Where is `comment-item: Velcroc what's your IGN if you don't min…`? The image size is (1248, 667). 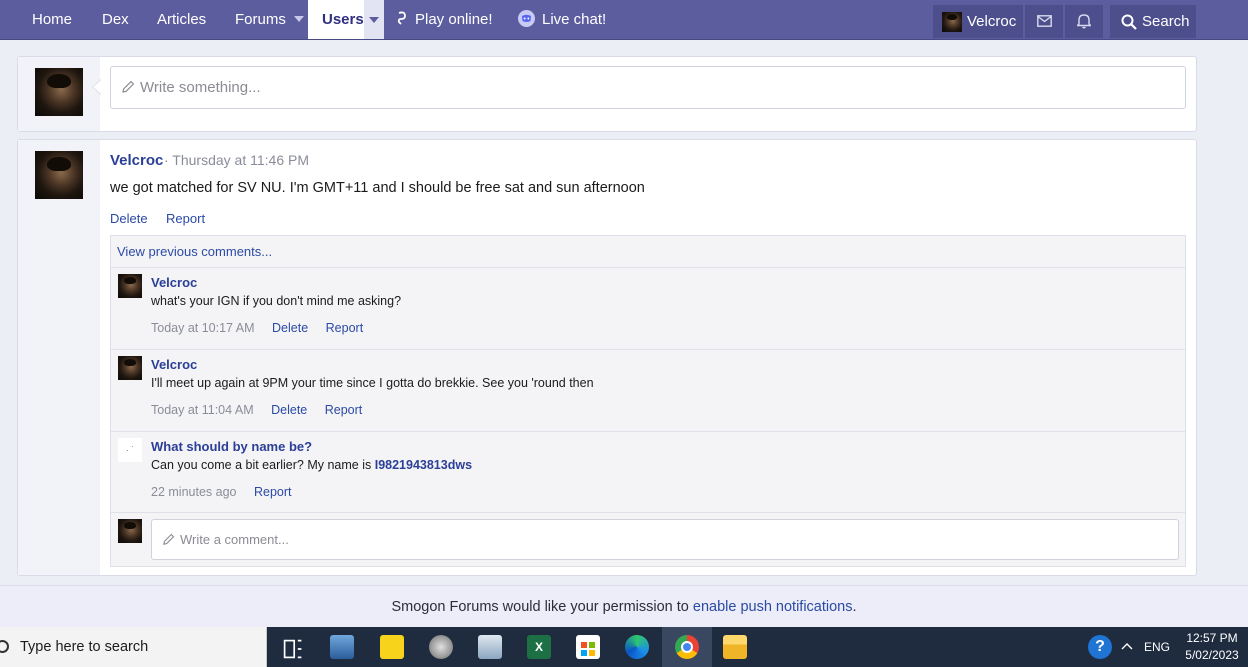
comment-item: Velcroc what's your IGN if you don't min… is located at coordinates (648, 308).